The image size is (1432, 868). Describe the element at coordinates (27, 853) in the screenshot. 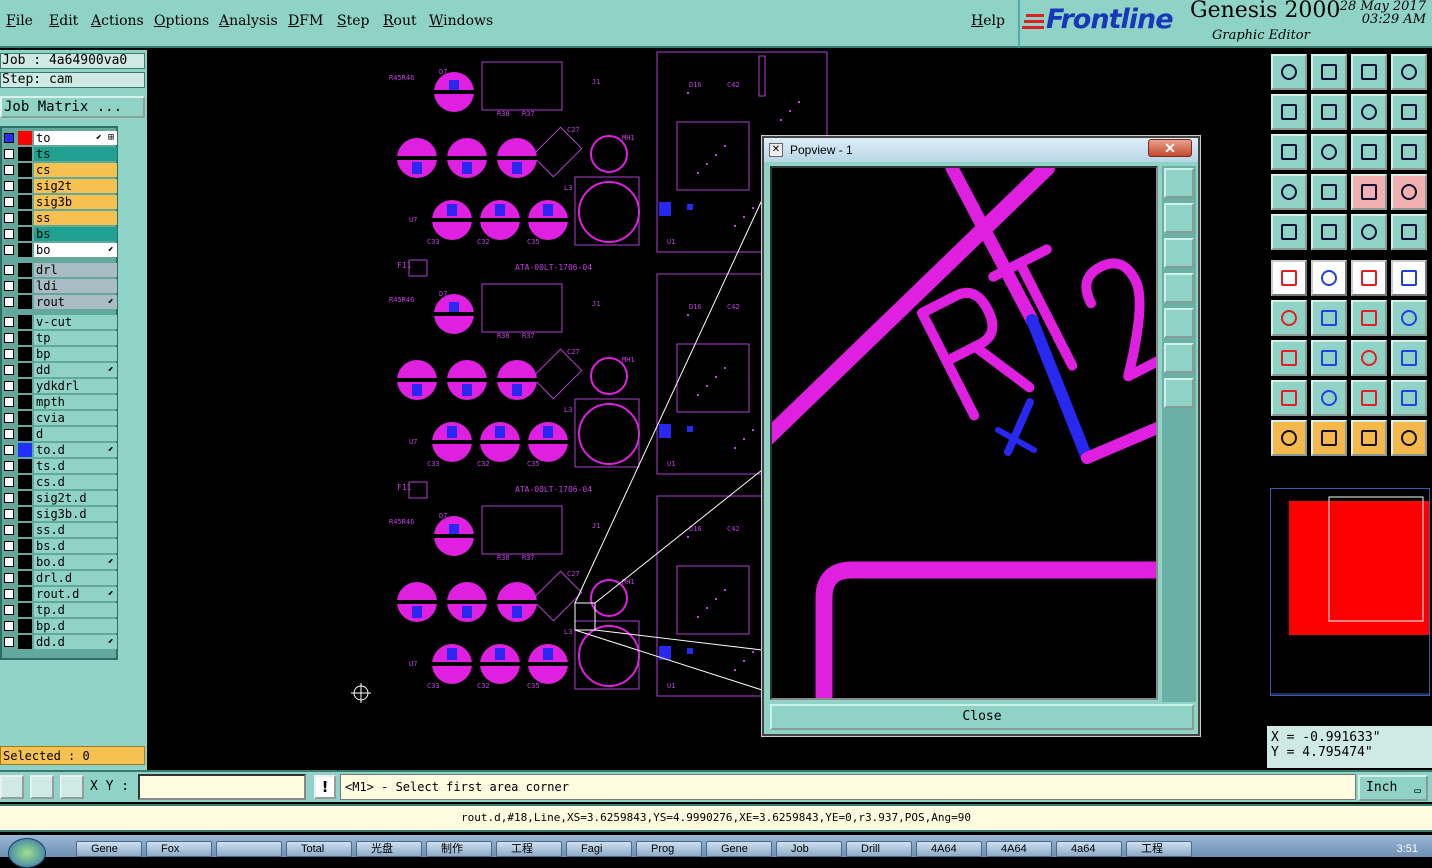

I see `start-orb-icon` at that location.